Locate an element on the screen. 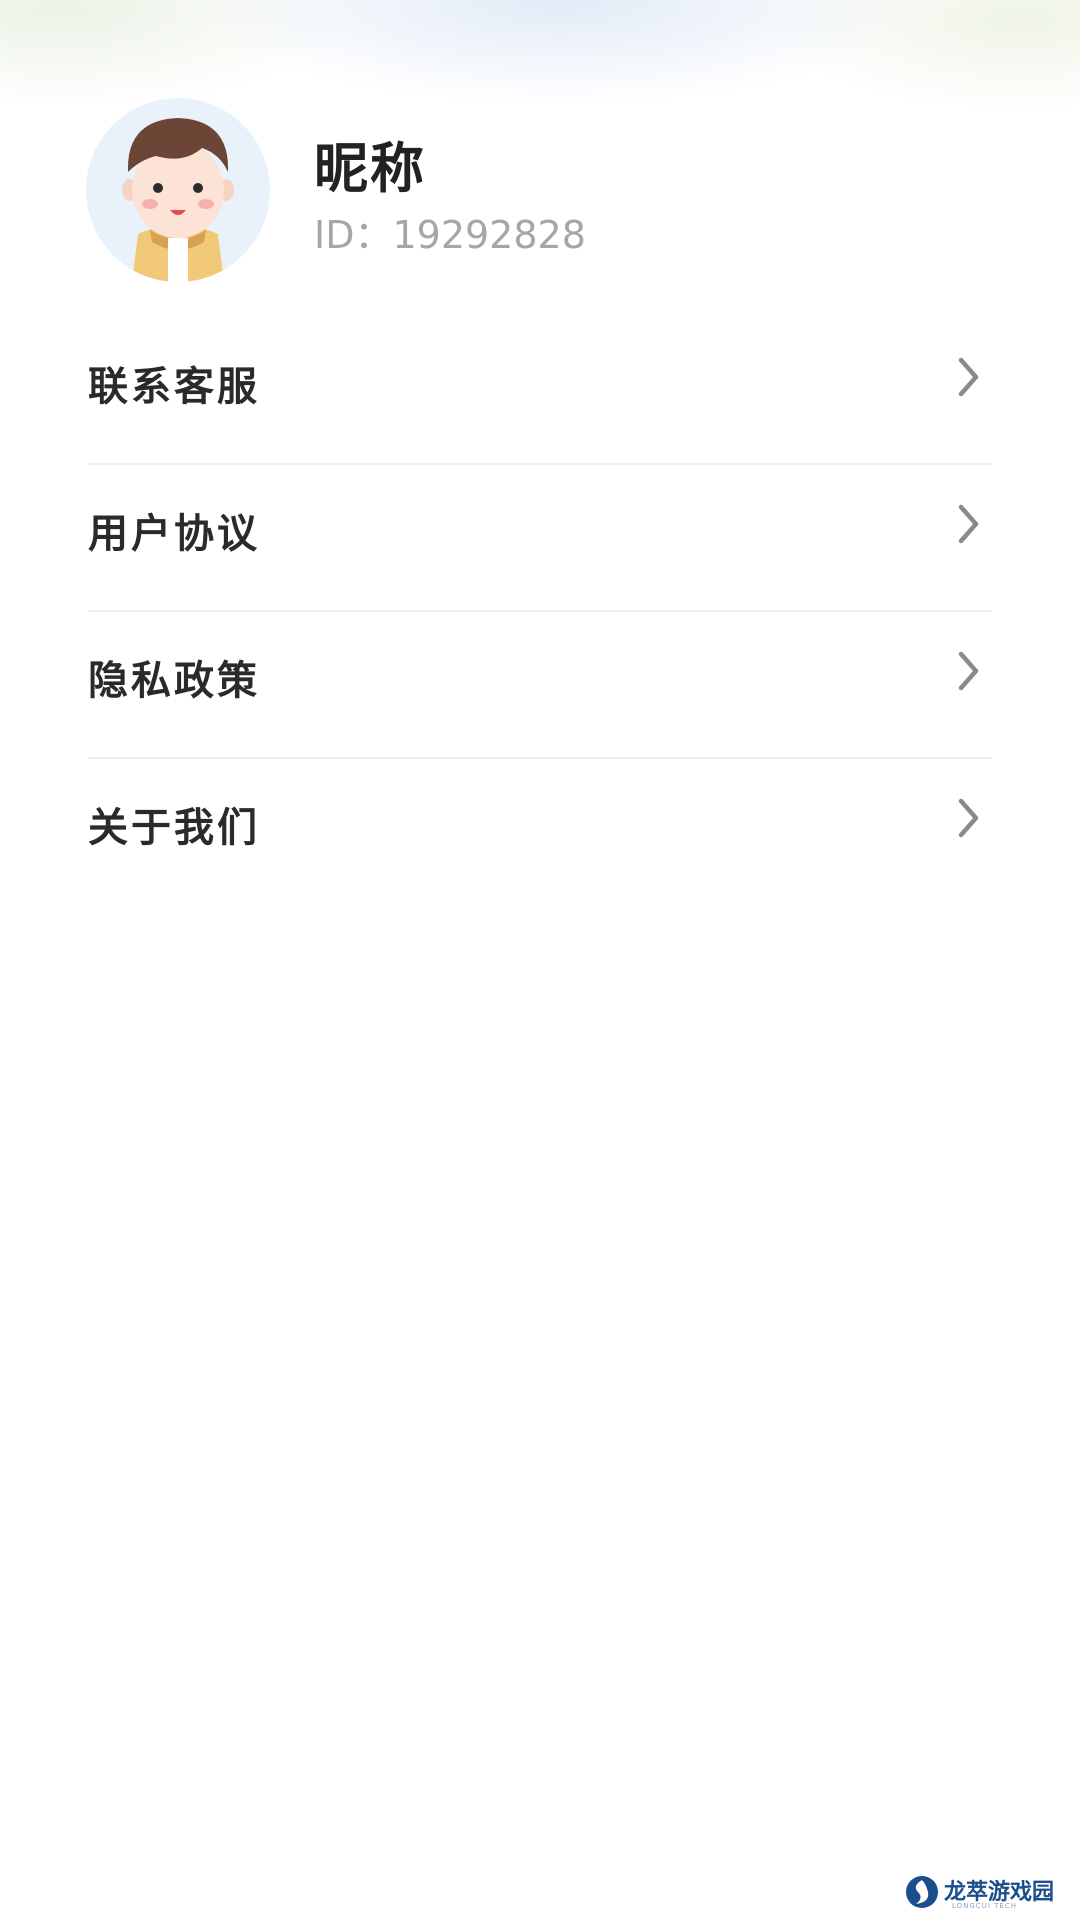 This screenshot has width=1080, height=1920. menu-item-user-agreement: 用户协议 is located at coordinates (540, 538).